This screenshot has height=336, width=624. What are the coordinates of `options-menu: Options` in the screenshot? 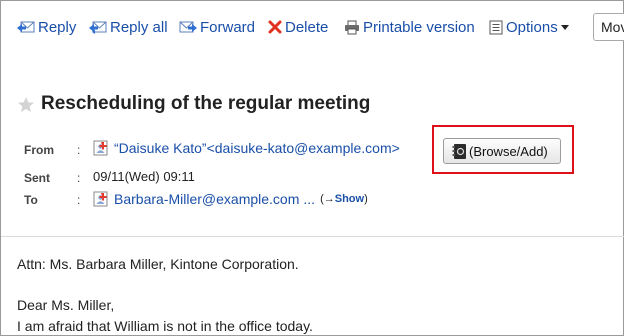 It's located at (531, 27).